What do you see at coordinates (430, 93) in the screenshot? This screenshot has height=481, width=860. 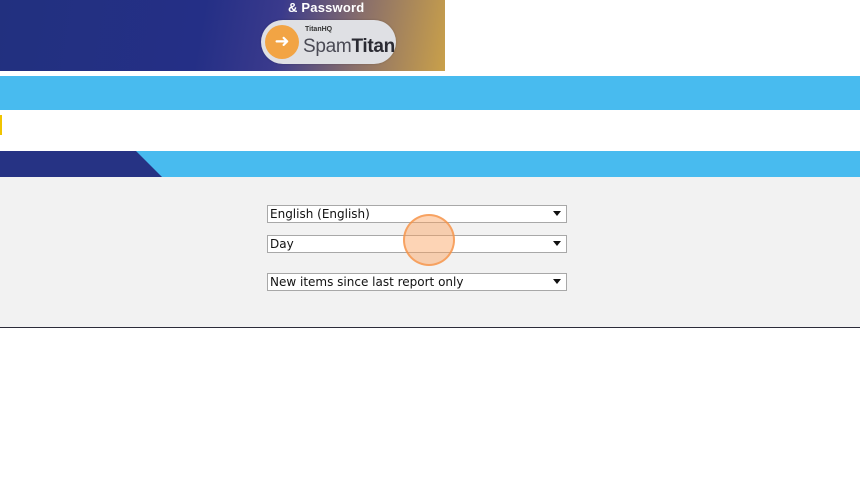 I see `top-nav-band` at bounding box center [430, 93].